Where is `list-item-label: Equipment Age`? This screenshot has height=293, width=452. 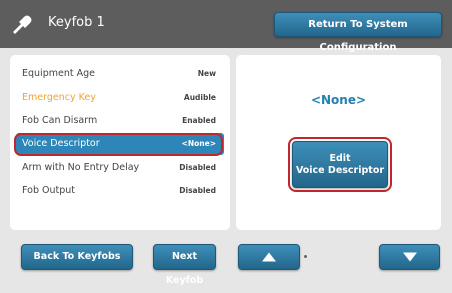 list-item-label: Equipment Age is located at coordinates (58, 73).